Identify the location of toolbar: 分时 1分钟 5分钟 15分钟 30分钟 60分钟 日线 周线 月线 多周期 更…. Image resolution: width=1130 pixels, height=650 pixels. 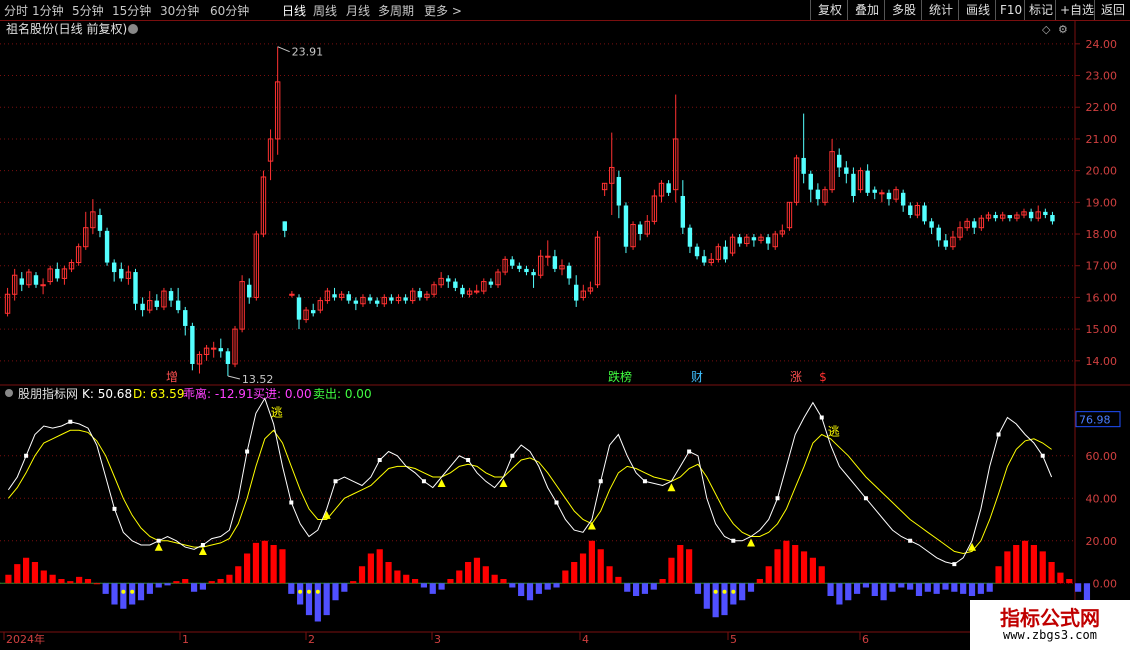
(565, 10).